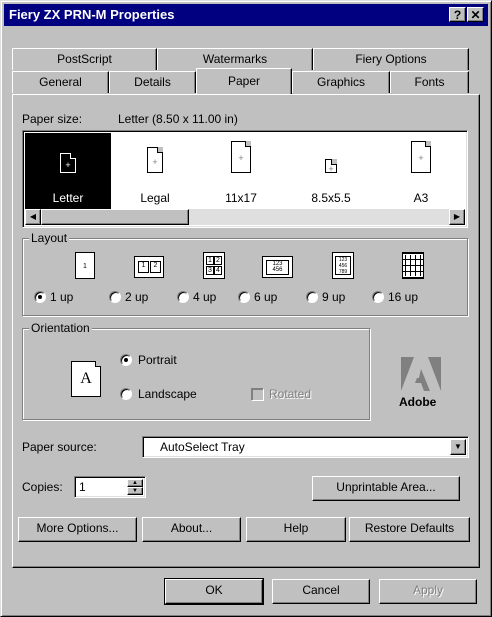 The height and width of the screenshot is (617, 492). I want to click on paper-source-select: AutoSelect Tray ▼, so click(305, 447).